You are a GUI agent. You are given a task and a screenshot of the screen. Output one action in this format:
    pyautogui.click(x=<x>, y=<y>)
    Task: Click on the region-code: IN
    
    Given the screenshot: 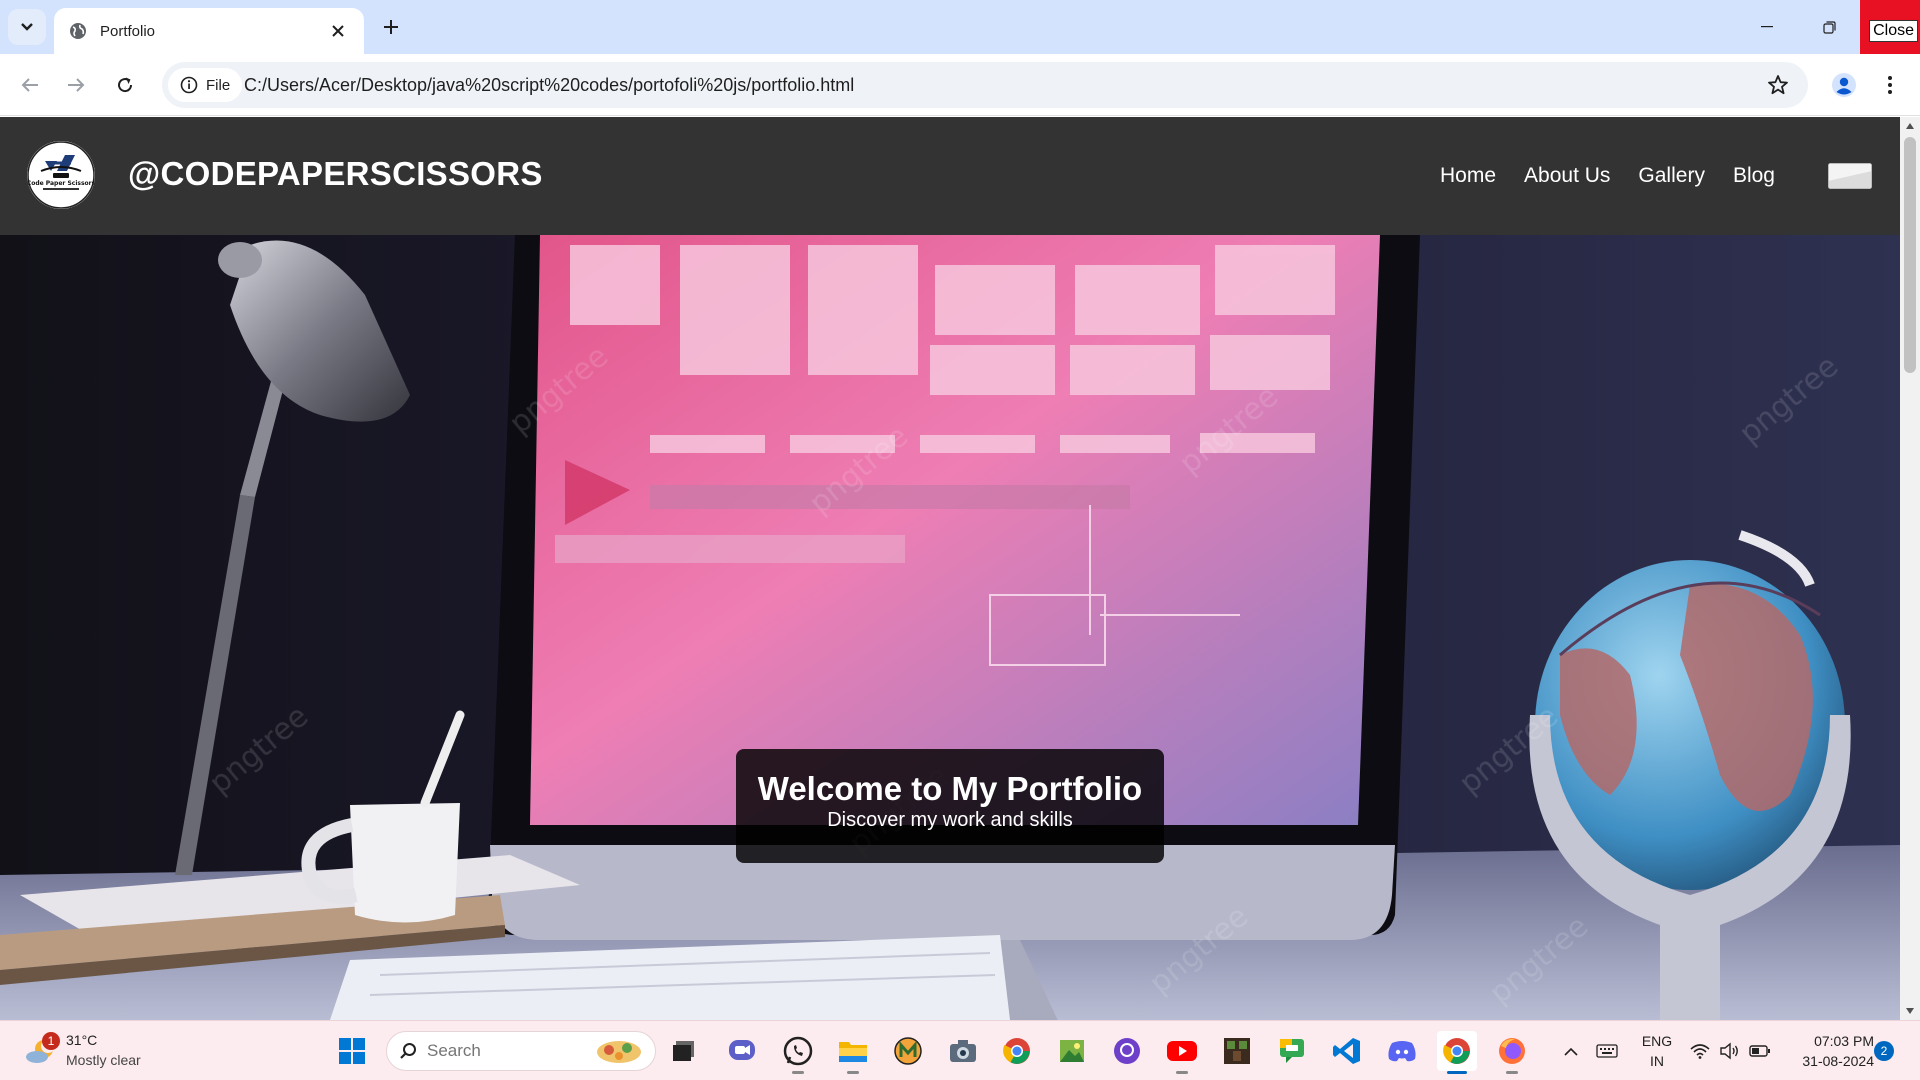 What is the action you would take?
    pyautogui.click(x=1657, y=1061)
    